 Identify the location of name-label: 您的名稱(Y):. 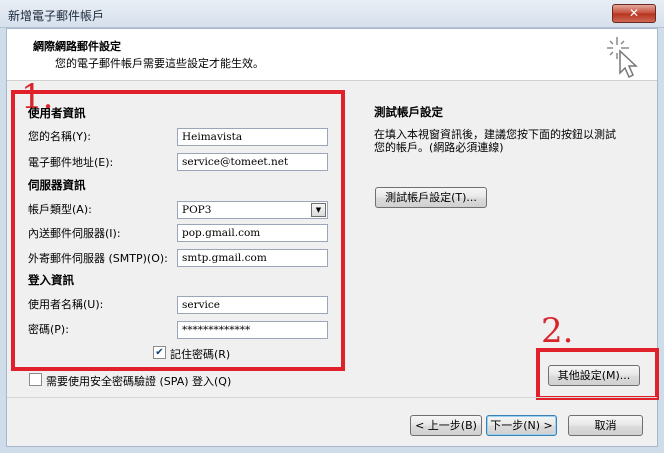
(60, 136).